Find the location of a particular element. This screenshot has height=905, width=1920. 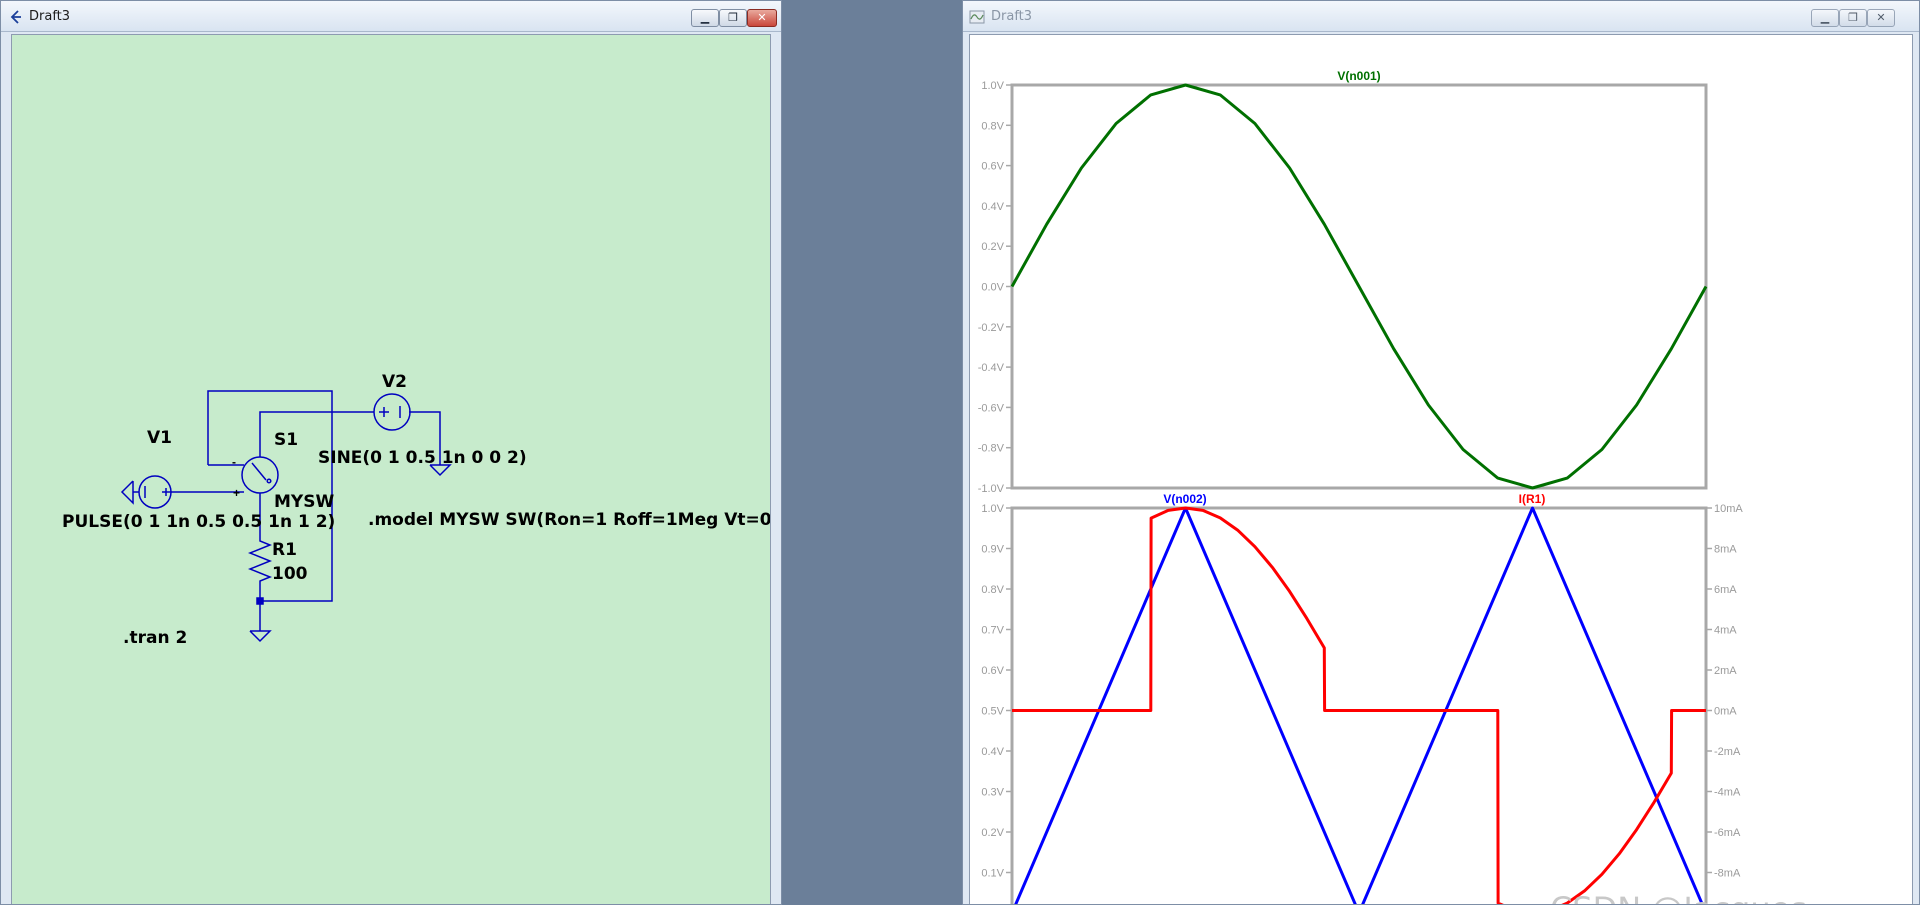

r1-value-label: 100 is located at coordinates (290, 574).